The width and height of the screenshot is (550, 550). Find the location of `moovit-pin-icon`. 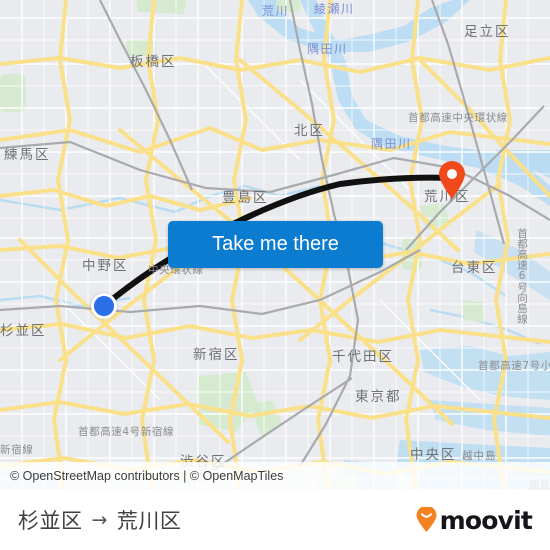

moovit-pin-icon is located at coordinates (426, 519).